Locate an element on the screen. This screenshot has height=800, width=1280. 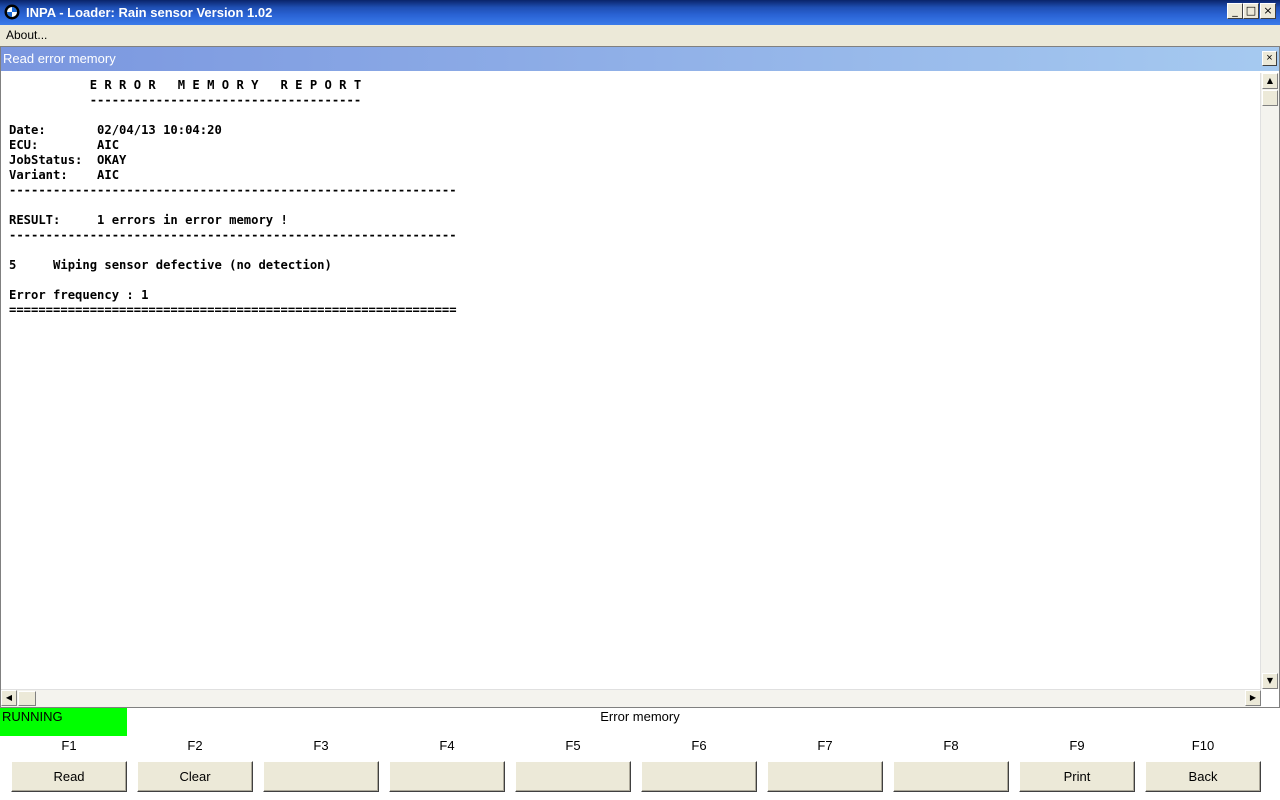
child-title: Read error memory is located at coordinates (59, 58).